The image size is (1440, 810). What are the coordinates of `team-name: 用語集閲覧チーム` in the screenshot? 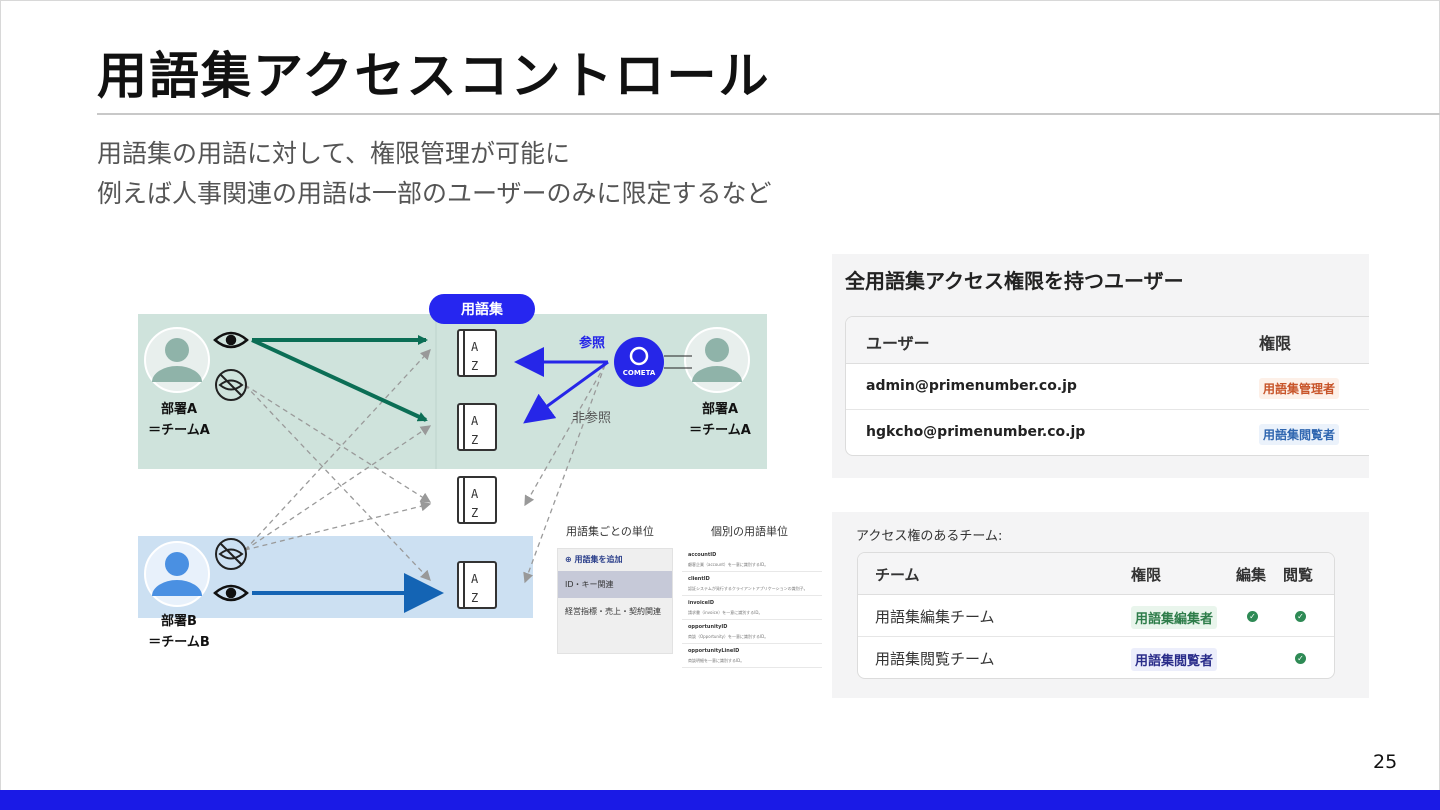 It's located at (935, 659).